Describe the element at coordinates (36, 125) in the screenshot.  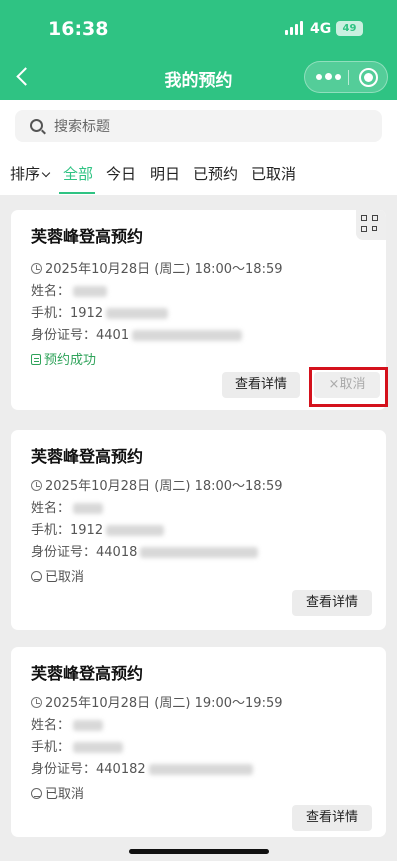
I see `search-icon` at that location.